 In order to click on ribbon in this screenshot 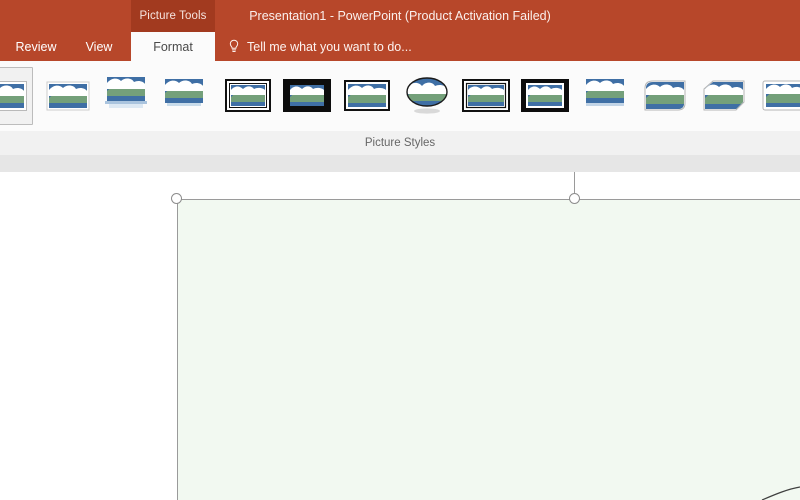, I will do `click(400, 96)`.